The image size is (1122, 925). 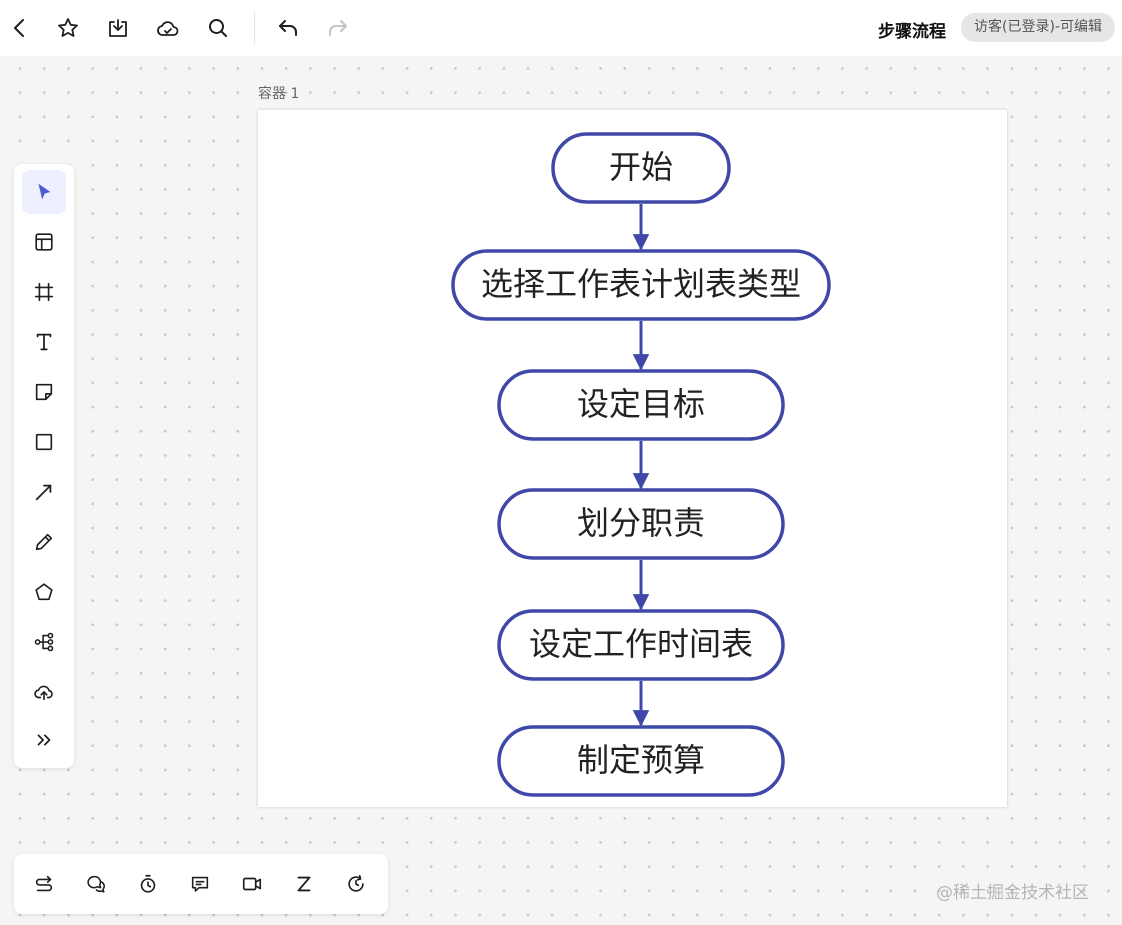 I want to click on mindmap-tool, so click(x=44, y=642).